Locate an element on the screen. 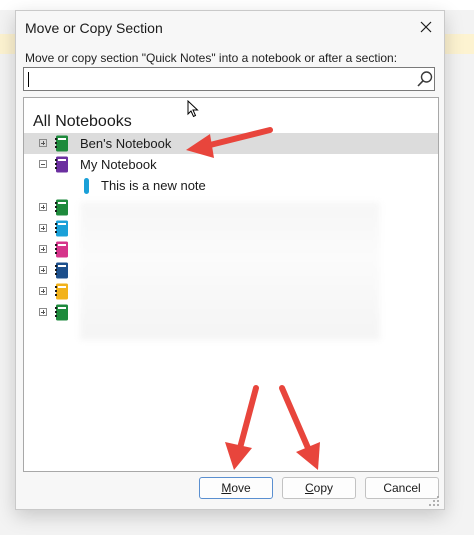 This screenshot has height=535, width=474. move-mnemonic: M is located at coordinates (226, 488).